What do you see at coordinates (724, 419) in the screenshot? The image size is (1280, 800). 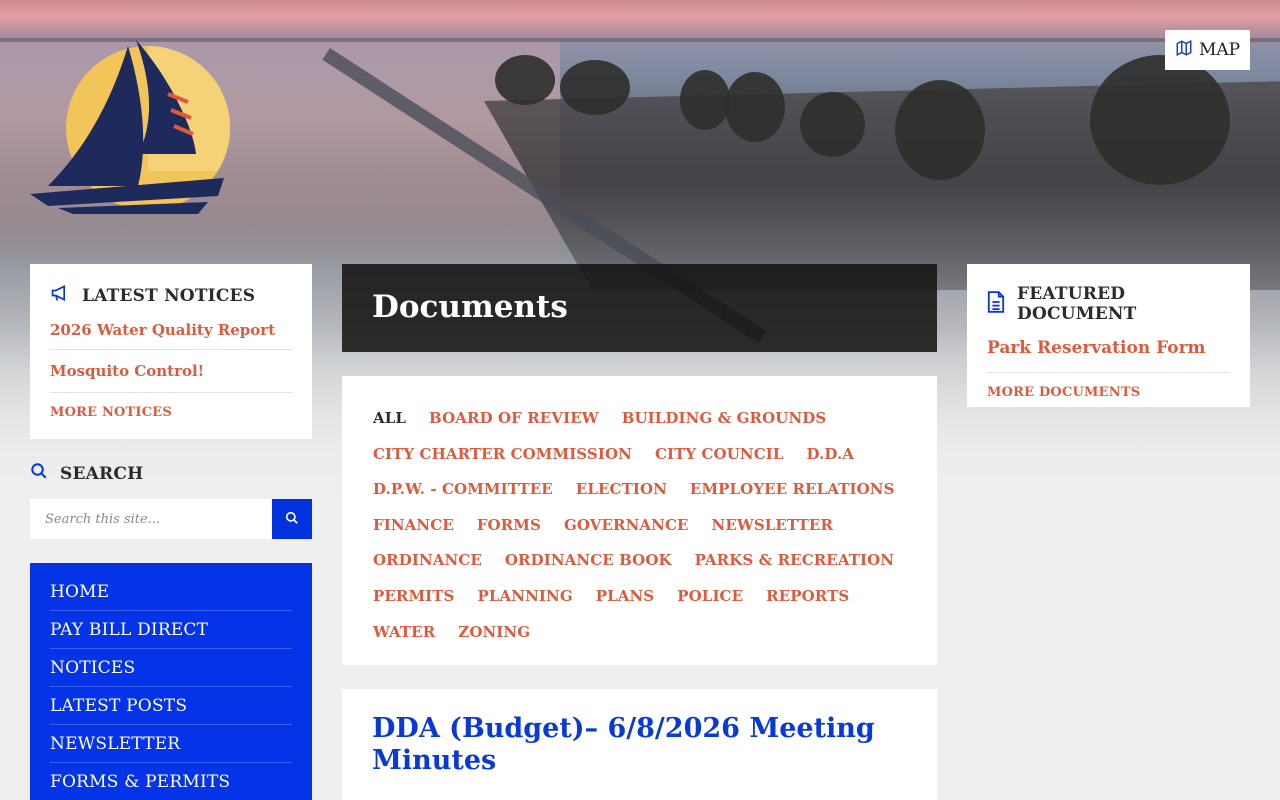 I see `category-filter-building-grounds: BUILDING & GROUNDS` at bounding box center [724, 419].